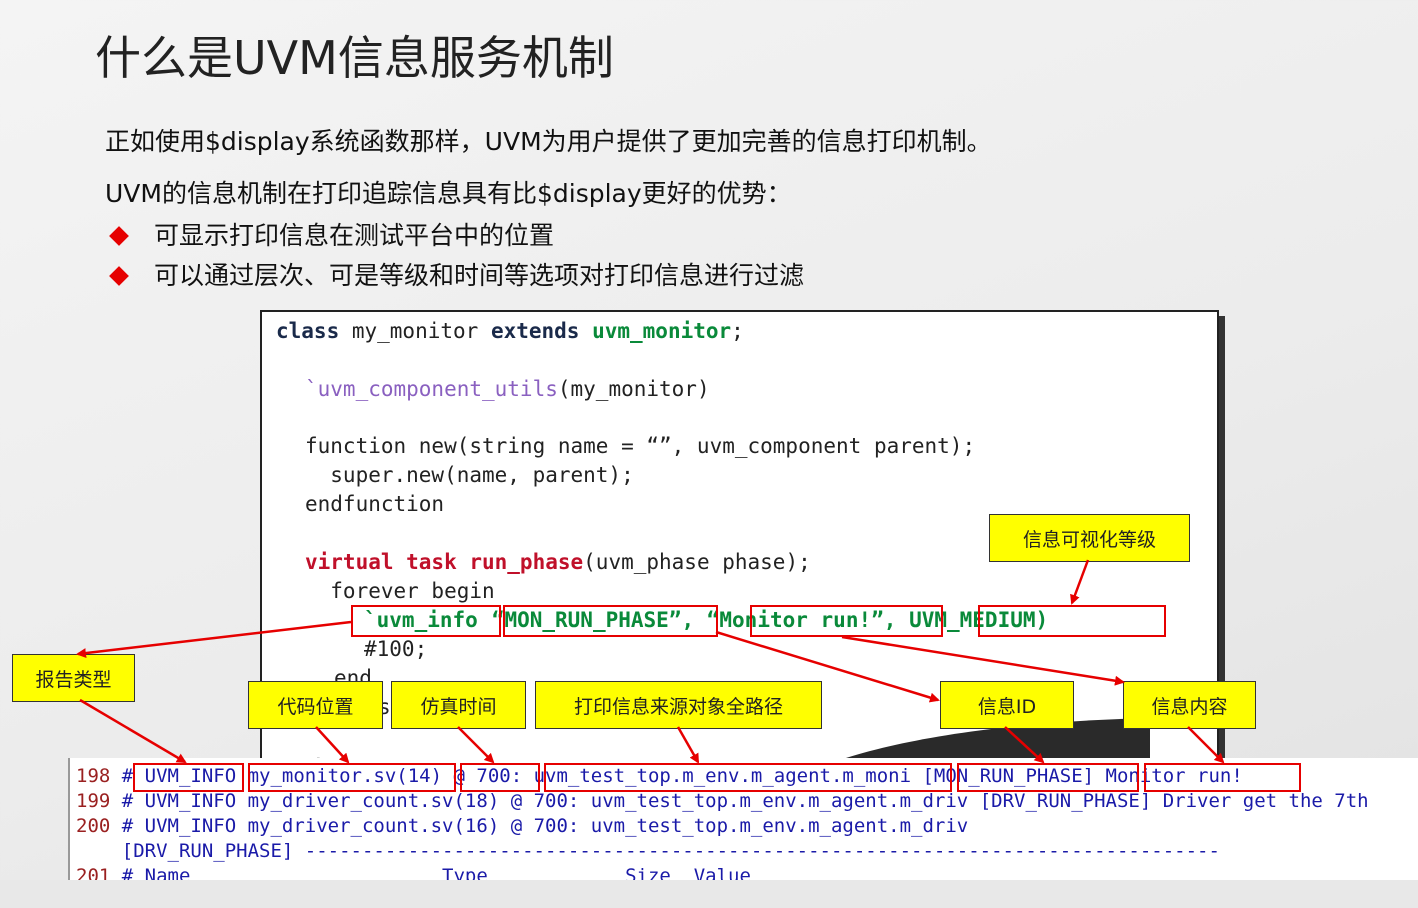 Image resolution: width=1418 pixels, height=908 pixels. Describe the element at coordinates (354, 58) in the screenshot. I see `slide-title: 什么是UVM信息服务机制` at that location.